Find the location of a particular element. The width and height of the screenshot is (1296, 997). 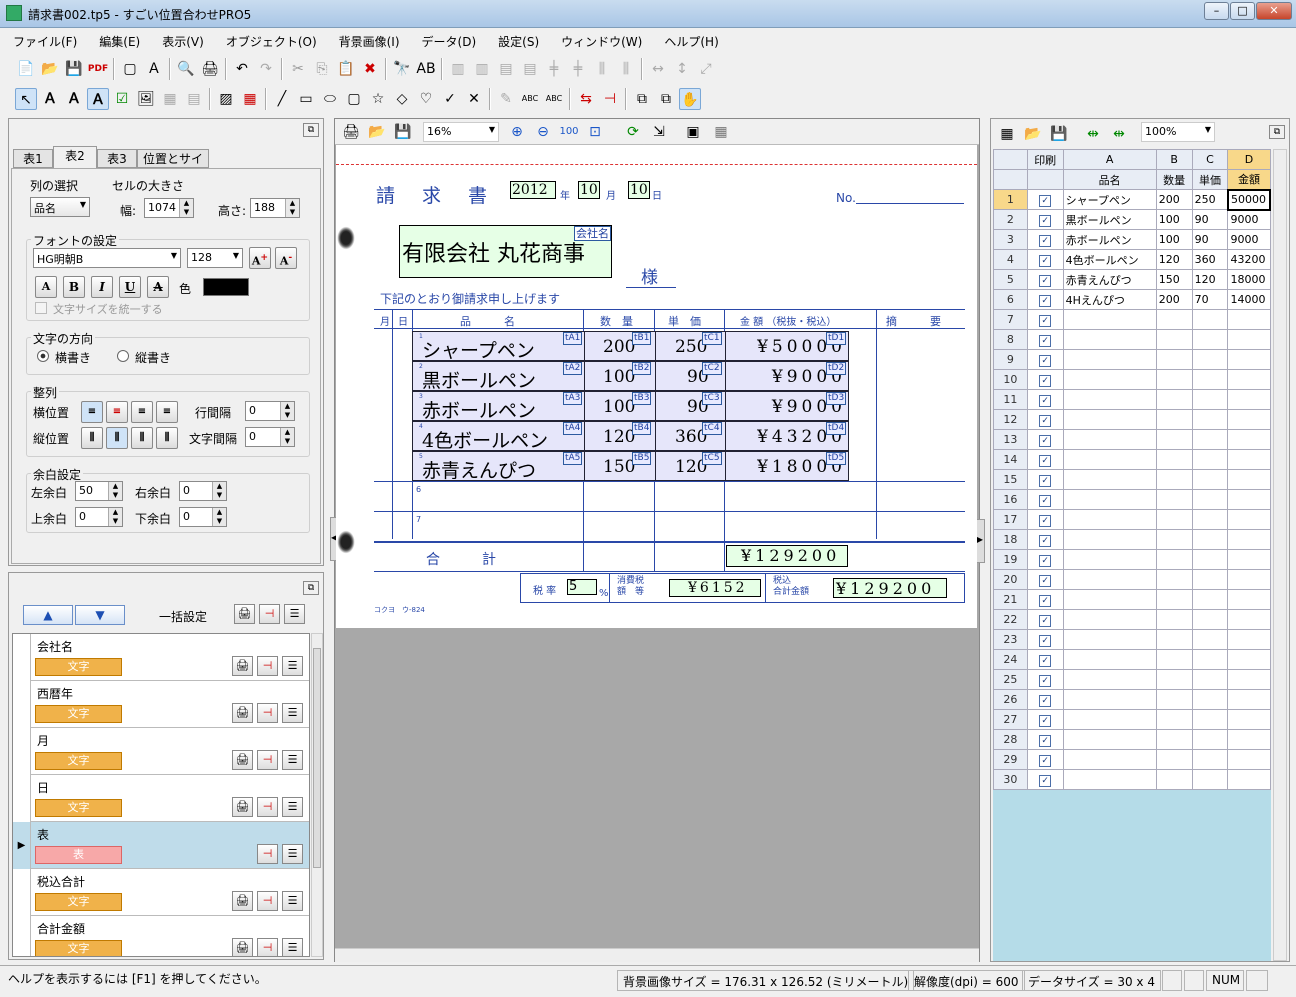

open-folder-icon: 📂 is located at coordinates (50, 69).